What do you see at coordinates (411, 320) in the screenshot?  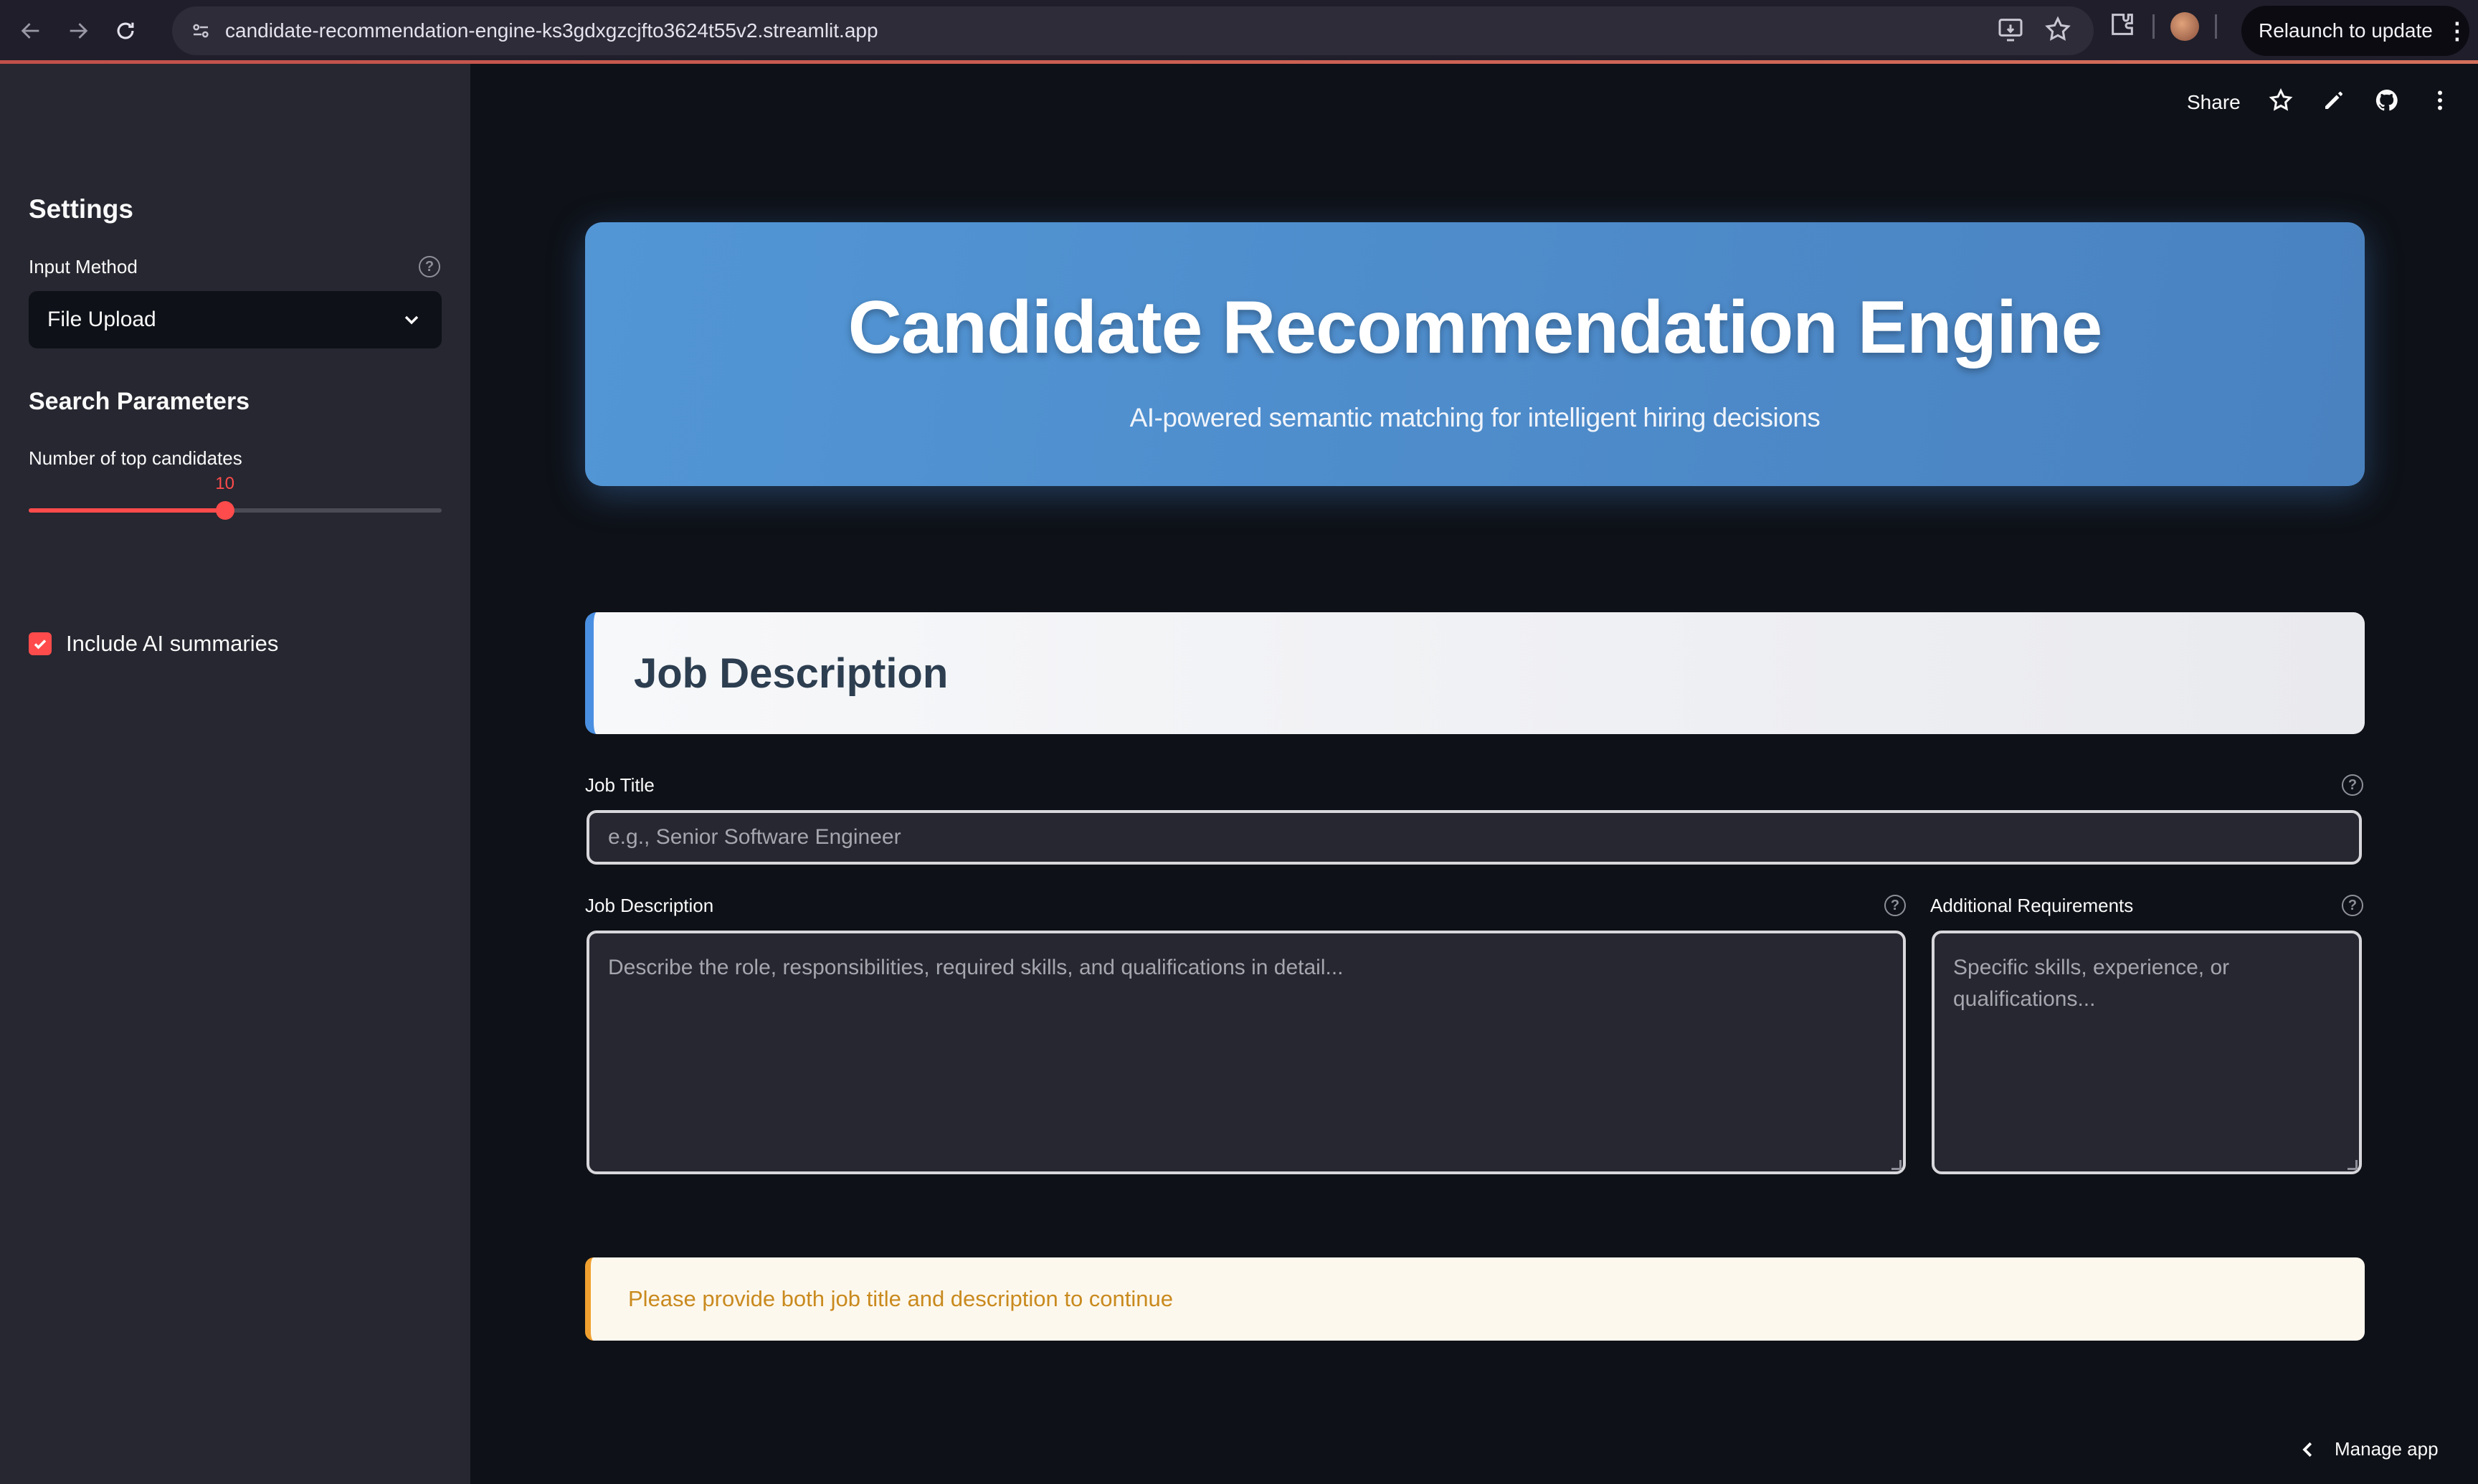 I see `chevron-down-icon` at bounding box center [411, 320].